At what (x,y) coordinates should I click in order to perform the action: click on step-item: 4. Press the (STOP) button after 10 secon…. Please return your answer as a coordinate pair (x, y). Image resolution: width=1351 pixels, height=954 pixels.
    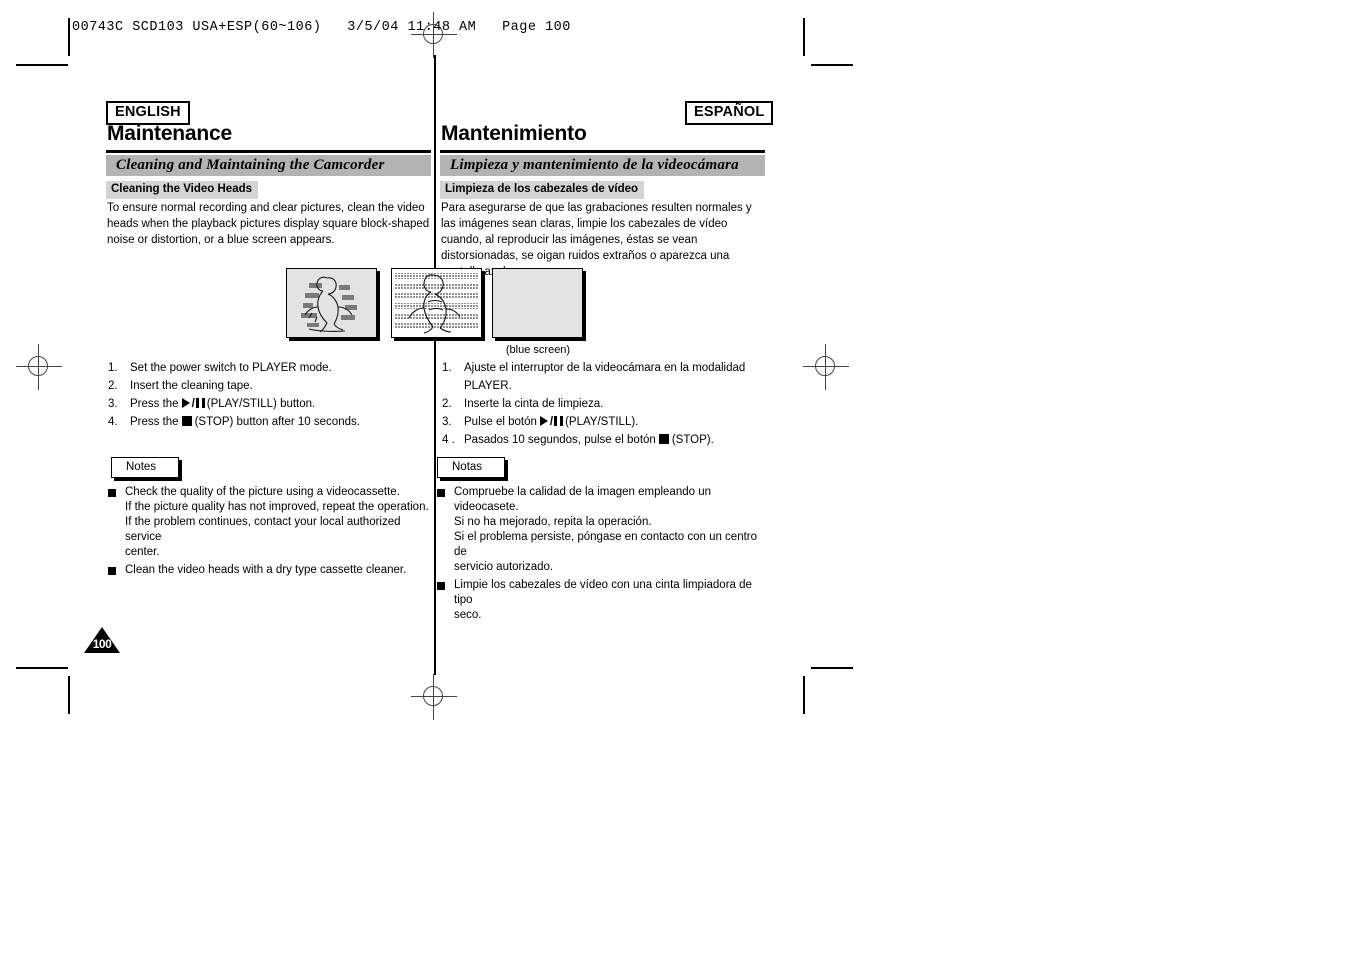
    Looking at the image, I should click on (273, 422).